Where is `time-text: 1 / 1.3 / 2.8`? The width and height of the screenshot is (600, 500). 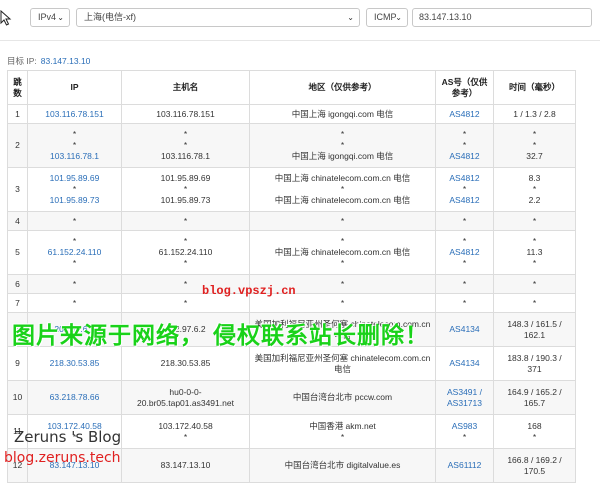 time-text: 1 / 1.3 / 2.8 is located at coordinates (534, 113).